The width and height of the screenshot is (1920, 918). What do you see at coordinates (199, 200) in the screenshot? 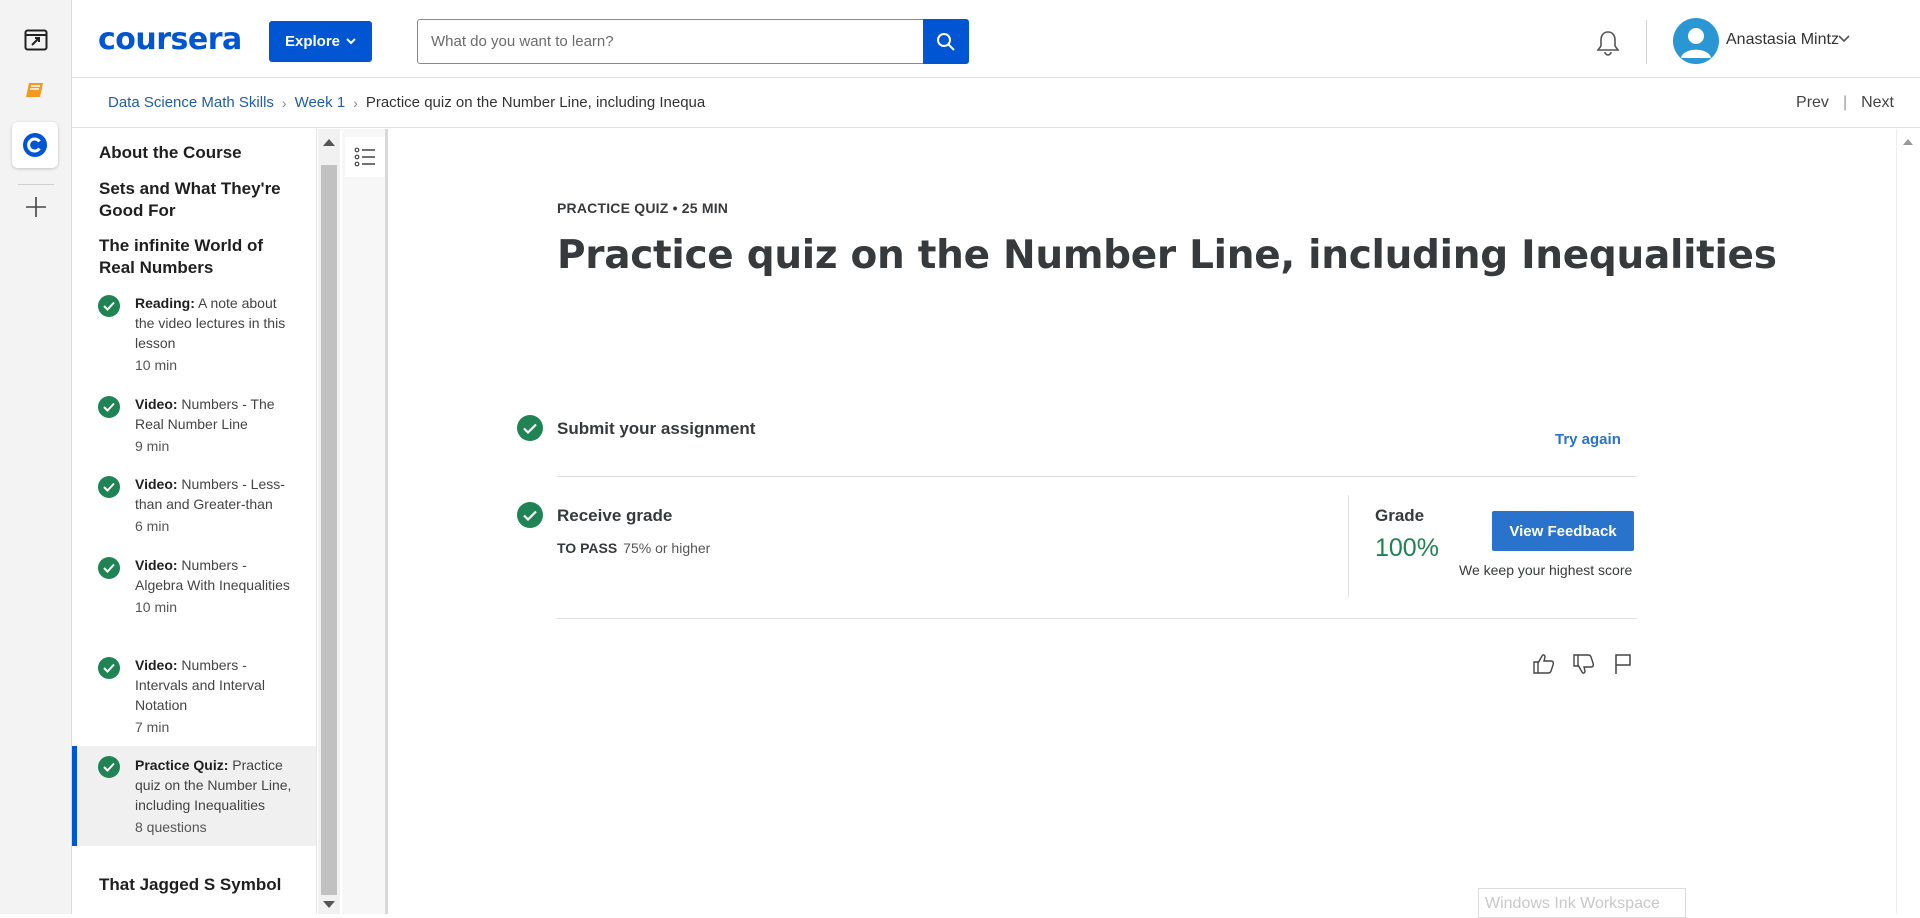
I see `outline-section: Sets and What They're Good For` at bounding box center [199, 200].